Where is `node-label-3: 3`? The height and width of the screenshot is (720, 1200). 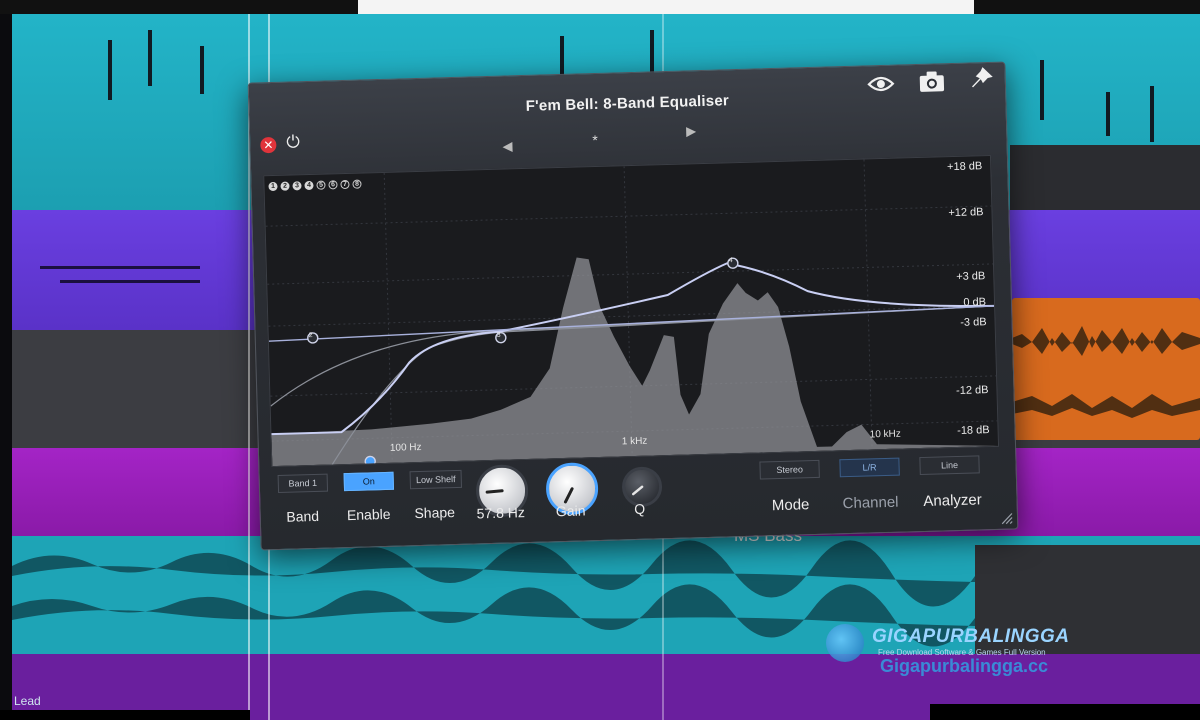
node-label-3: 3 is located at coordinates (498, 335).